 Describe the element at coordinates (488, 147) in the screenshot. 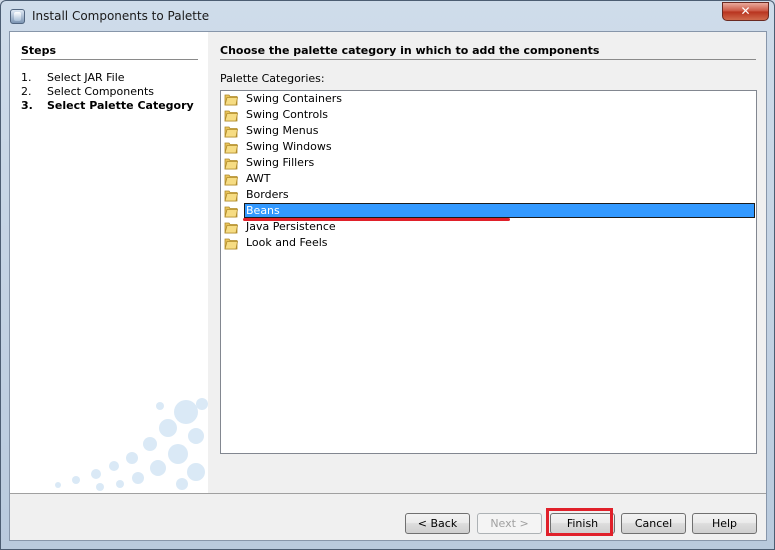

I see `list-item: Swing Windows` at that location.